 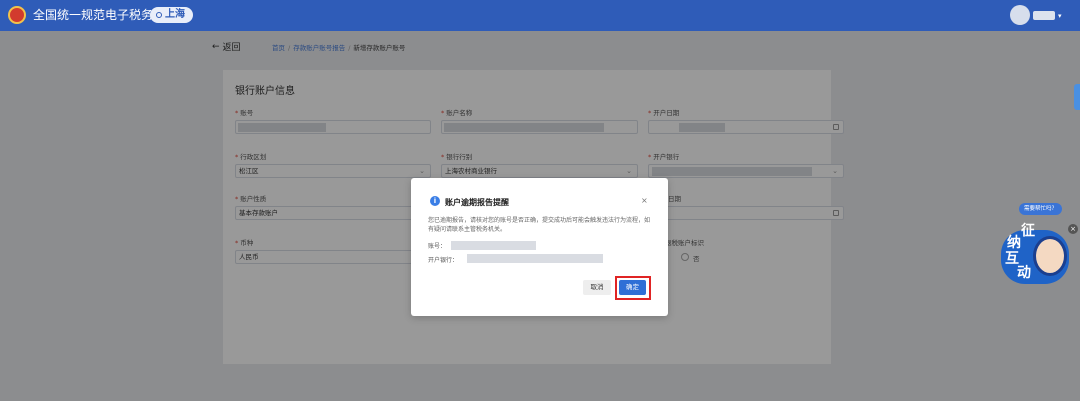 What do you see at coordinates (1041, 209) in the screenshot?
I see `help-bubble: 需要帮忙吗？` at bounding box center [1041, 209].